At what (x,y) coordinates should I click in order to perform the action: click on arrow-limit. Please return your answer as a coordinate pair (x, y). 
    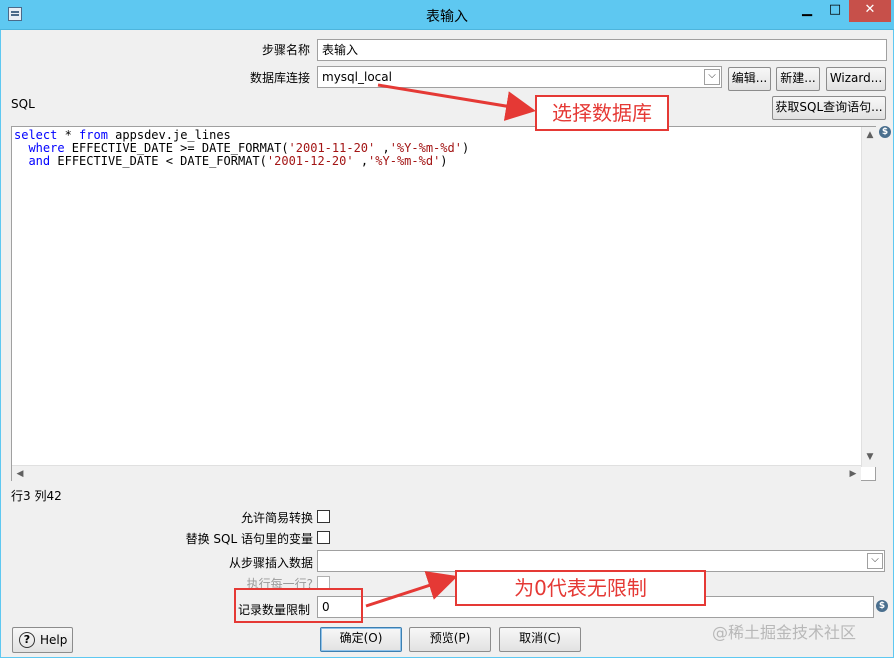
    Looking at the image, I should click on (411, 589).